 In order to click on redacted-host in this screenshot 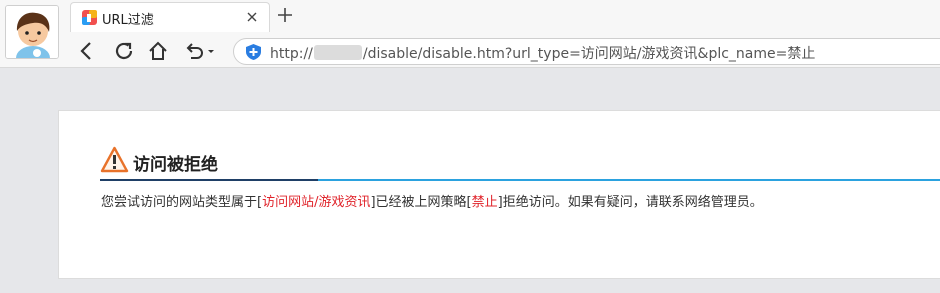, I will do `click(337, 52)`.